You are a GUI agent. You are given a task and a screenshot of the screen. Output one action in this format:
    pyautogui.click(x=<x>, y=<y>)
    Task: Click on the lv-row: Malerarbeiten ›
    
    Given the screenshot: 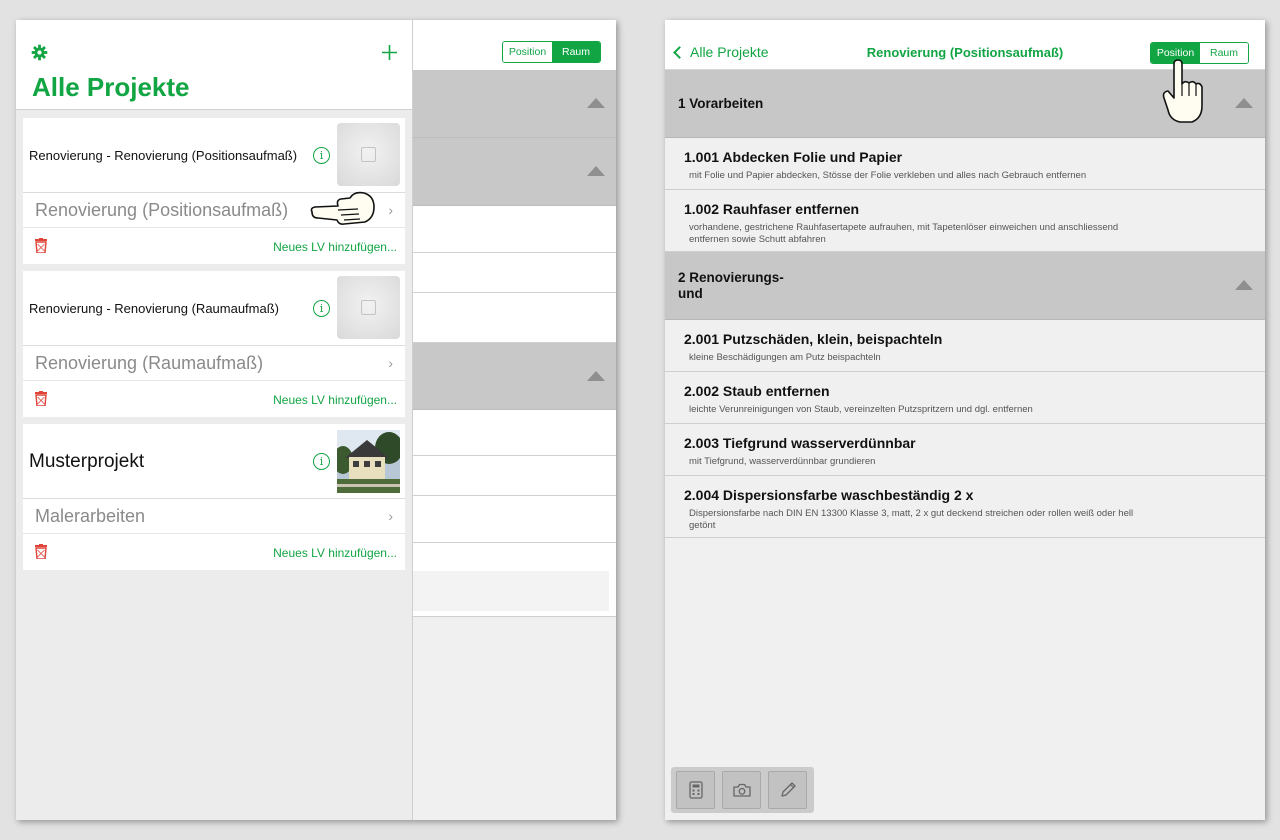 What is the action you would take?
    pyautogui.click(x=214, y=516)
    